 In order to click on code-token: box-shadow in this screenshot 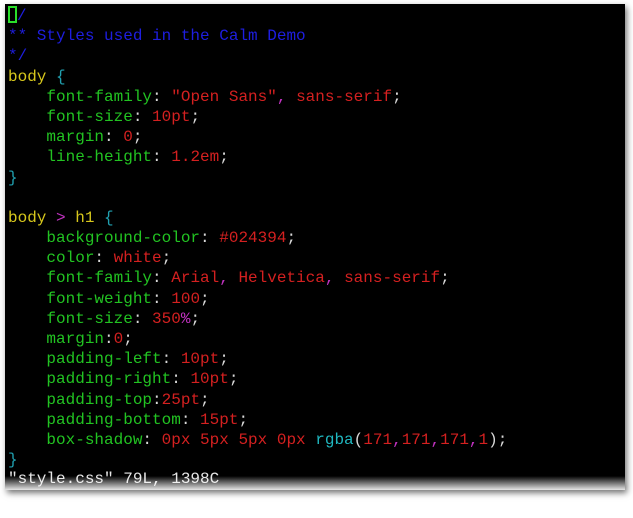, I will do `click(94, 439)`.